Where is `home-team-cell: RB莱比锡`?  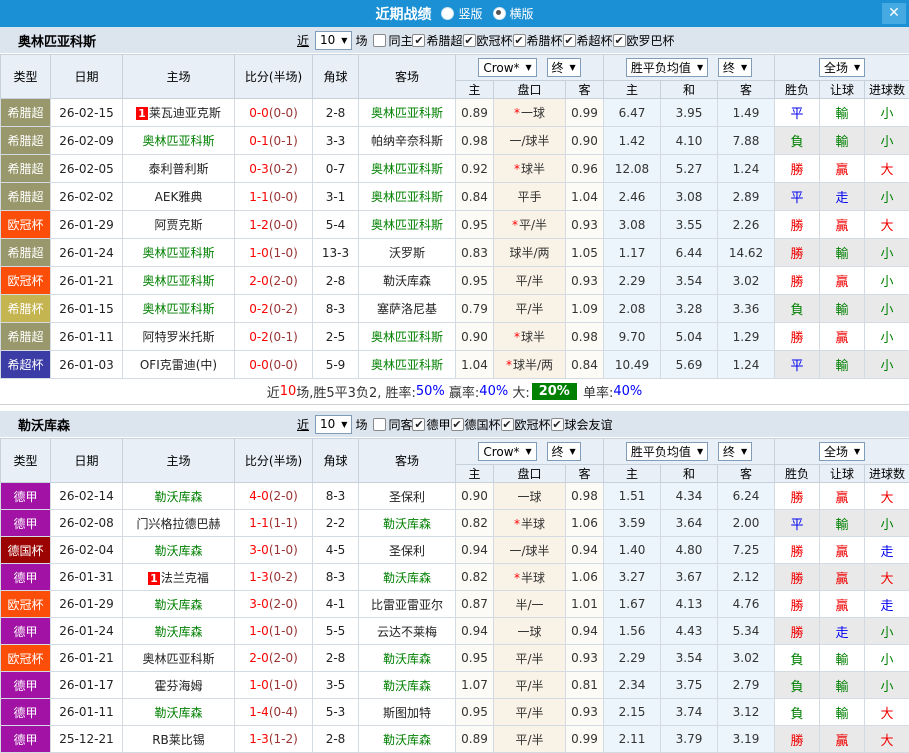
home-team-cell: RB莱比锡 is located at coordinates (179, 739).